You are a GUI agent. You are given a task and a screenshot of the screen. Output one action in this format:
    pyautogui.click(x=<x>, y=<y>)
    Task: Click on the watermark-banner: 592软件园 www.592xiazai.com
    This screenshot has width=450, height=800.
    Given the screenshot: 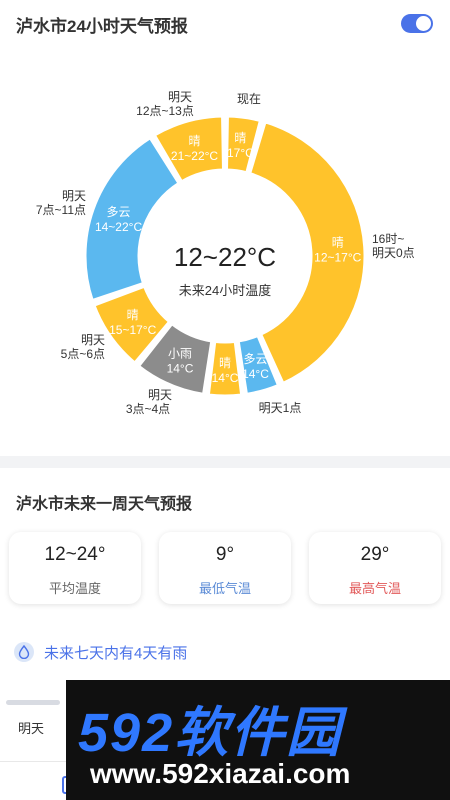 What is the action you would take?
    pyautogui.click(x=258, y=740)
    